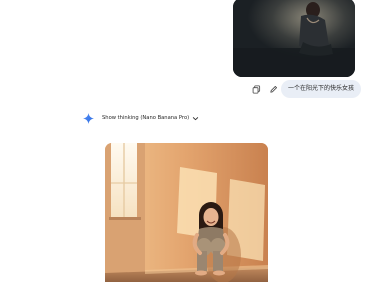  I want to click on edit-icon, so click(273, 89).